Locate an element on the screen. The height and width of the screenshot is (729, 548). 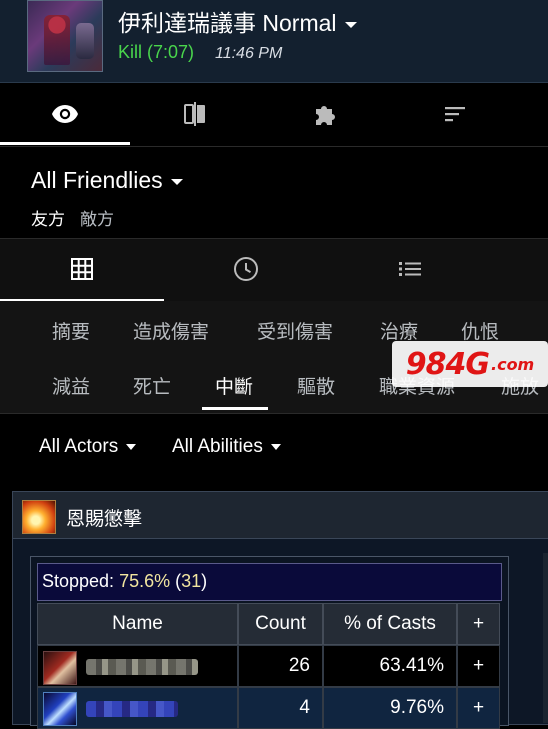
row-expand-button: + is located at coordinates (478, 666).